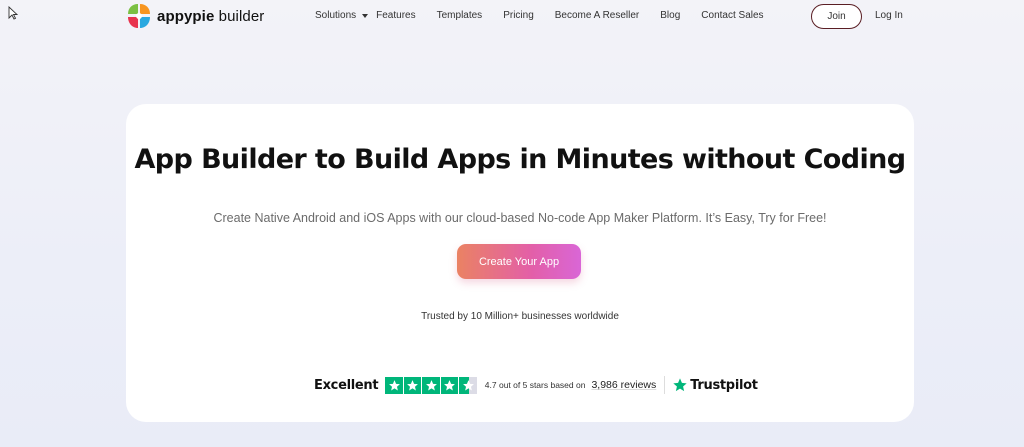 The image size is (1024, 447). I want to click on trustpilot-logo: Trustpilot, so click(715, 385).